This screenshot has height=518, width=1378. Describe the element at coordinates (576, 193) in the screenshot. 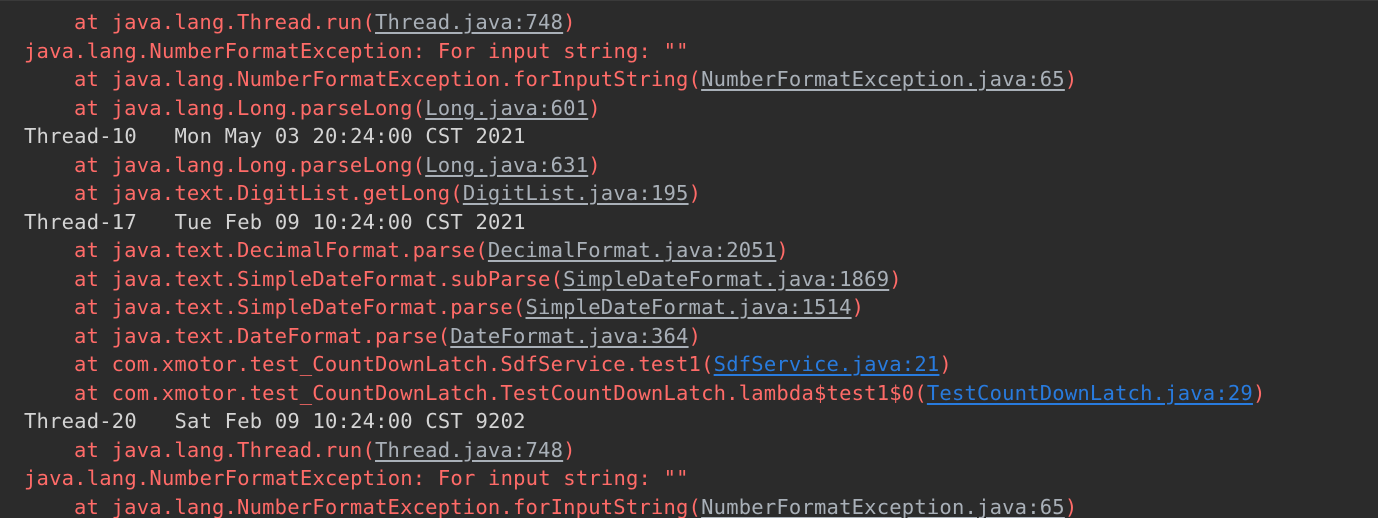

I see `source-location-link: DigitList.java:195` at that location.